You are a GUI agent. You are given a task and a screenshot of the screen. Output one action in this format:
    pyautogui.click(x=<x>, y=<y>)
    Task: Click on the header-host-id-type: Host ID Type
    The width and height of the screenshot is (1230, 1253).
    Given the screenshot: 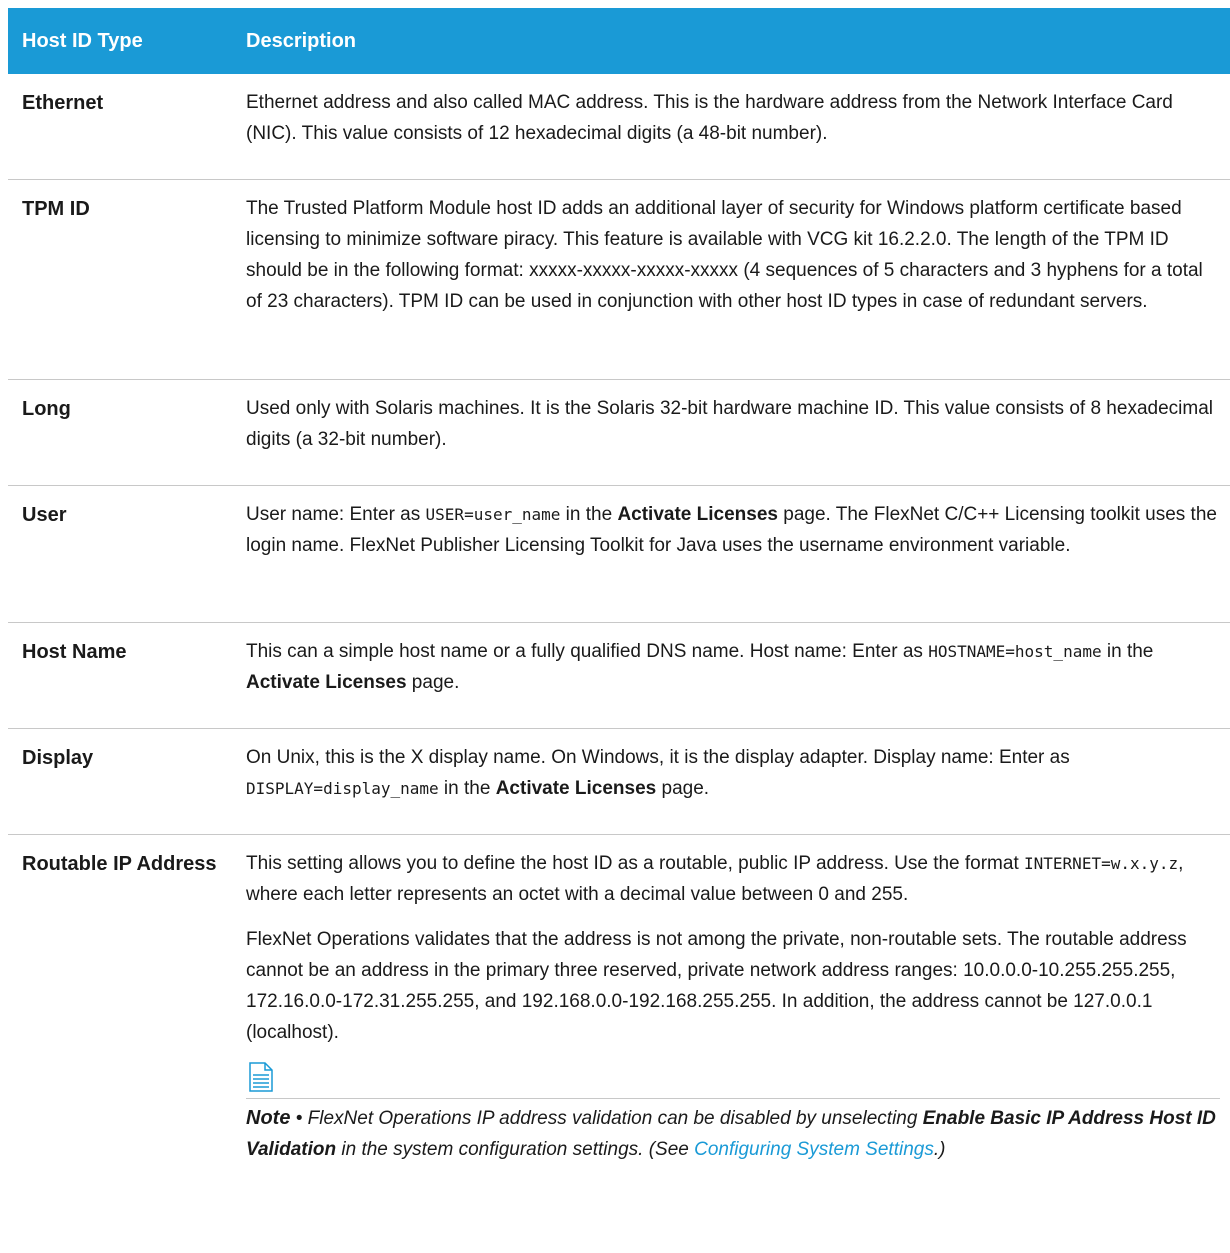 What is the action you would take?
    pyautogui.click(x=82, y=40)
    